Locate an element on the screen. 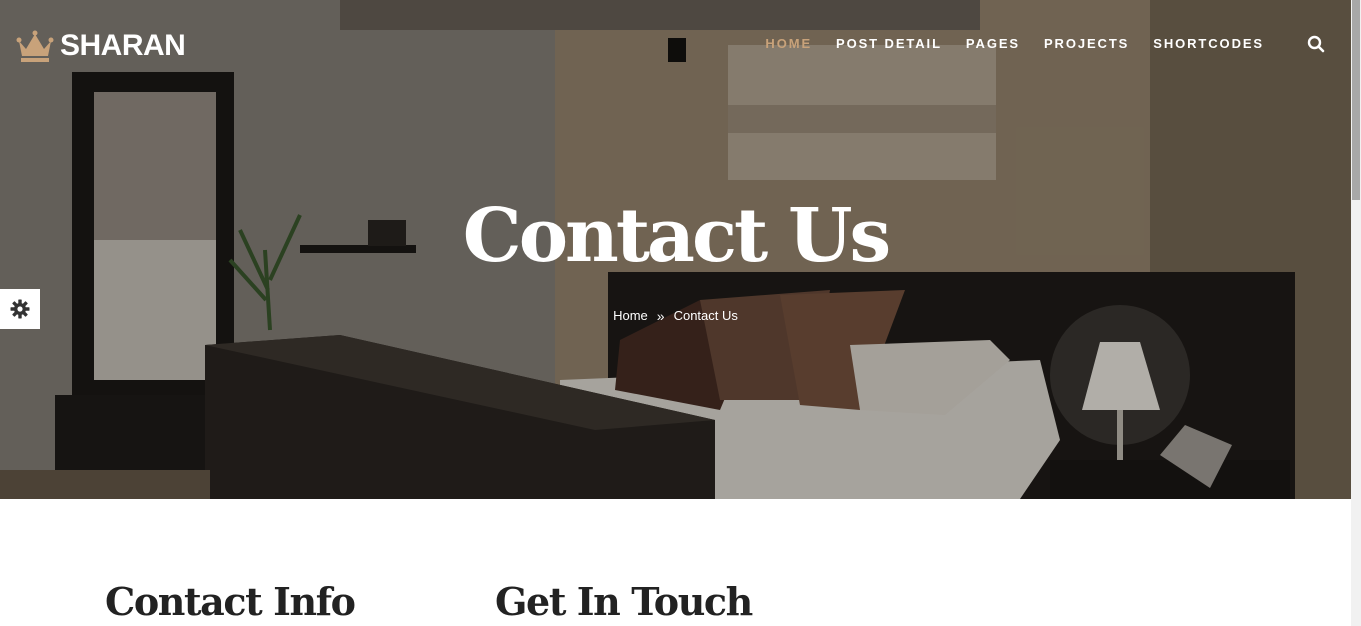 The image size is (1361, 626). nav-item-home: HOME is located at coordinates (788, 44).